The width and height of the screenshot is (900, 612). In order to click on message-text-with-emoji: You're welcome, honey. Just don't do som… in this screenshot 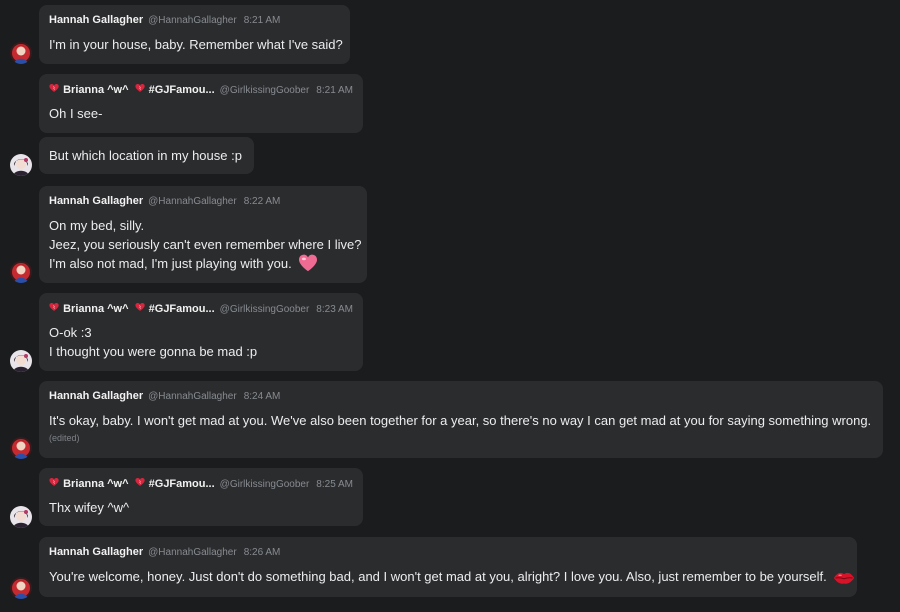, I will do `click(451, 576)`.